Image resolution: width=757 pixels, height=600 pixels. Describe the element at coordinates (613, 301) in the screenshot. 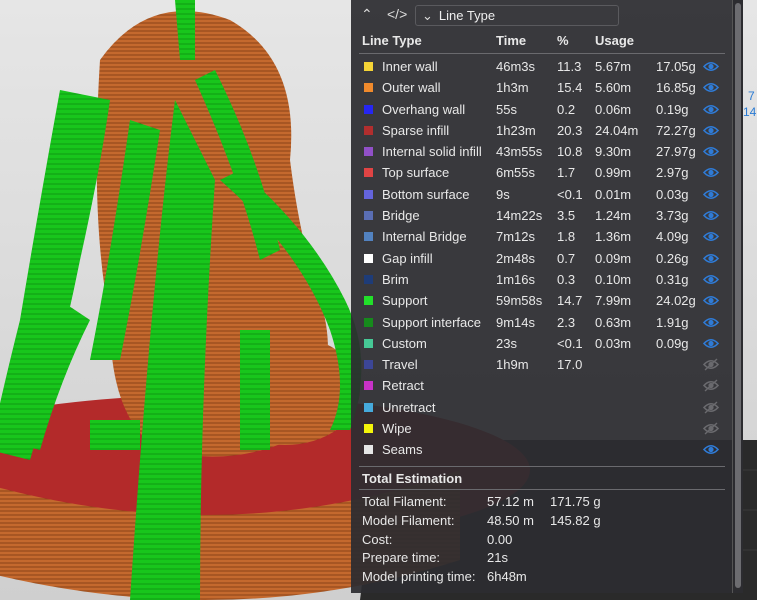

I see `line-type-length: 7.99m` at that location.